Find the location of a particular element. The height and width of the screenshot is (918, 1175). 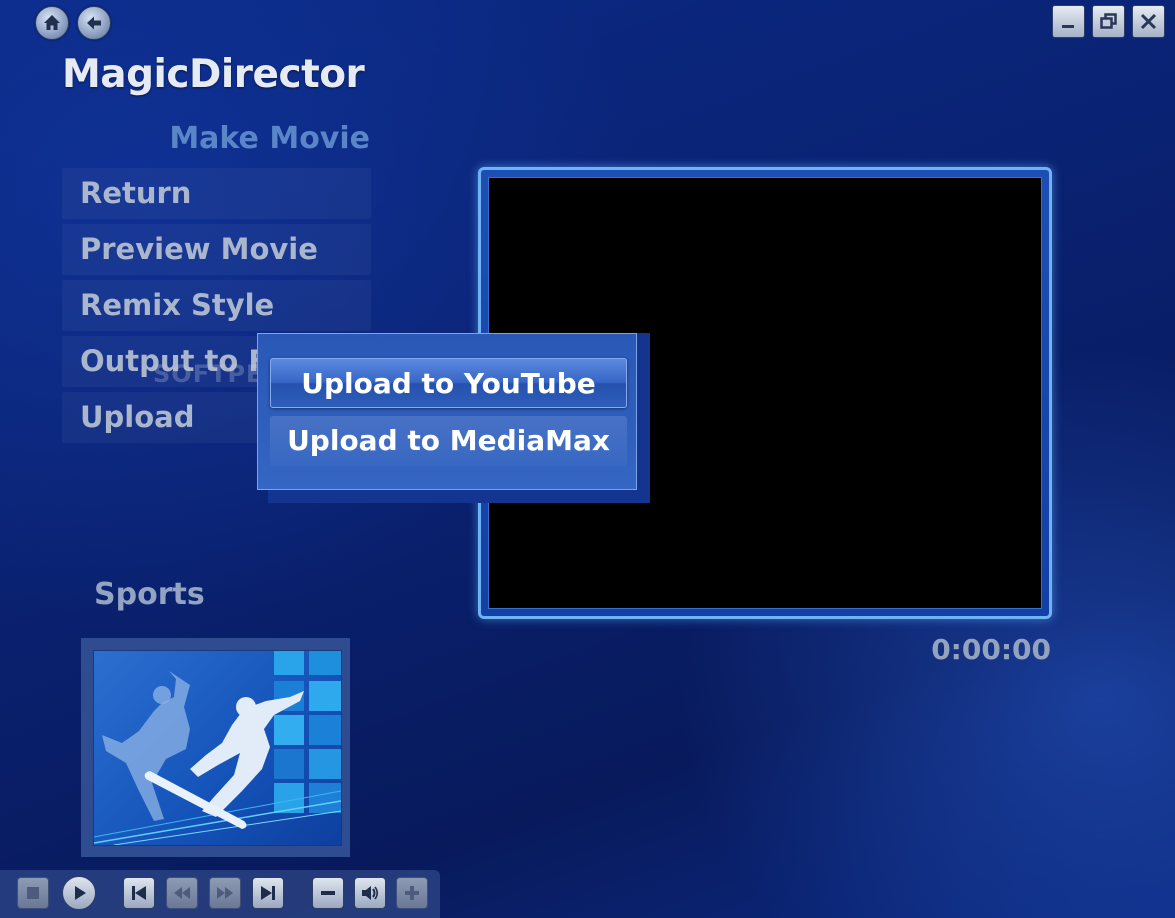

speaker-icon is located at coordinates (370, 893).